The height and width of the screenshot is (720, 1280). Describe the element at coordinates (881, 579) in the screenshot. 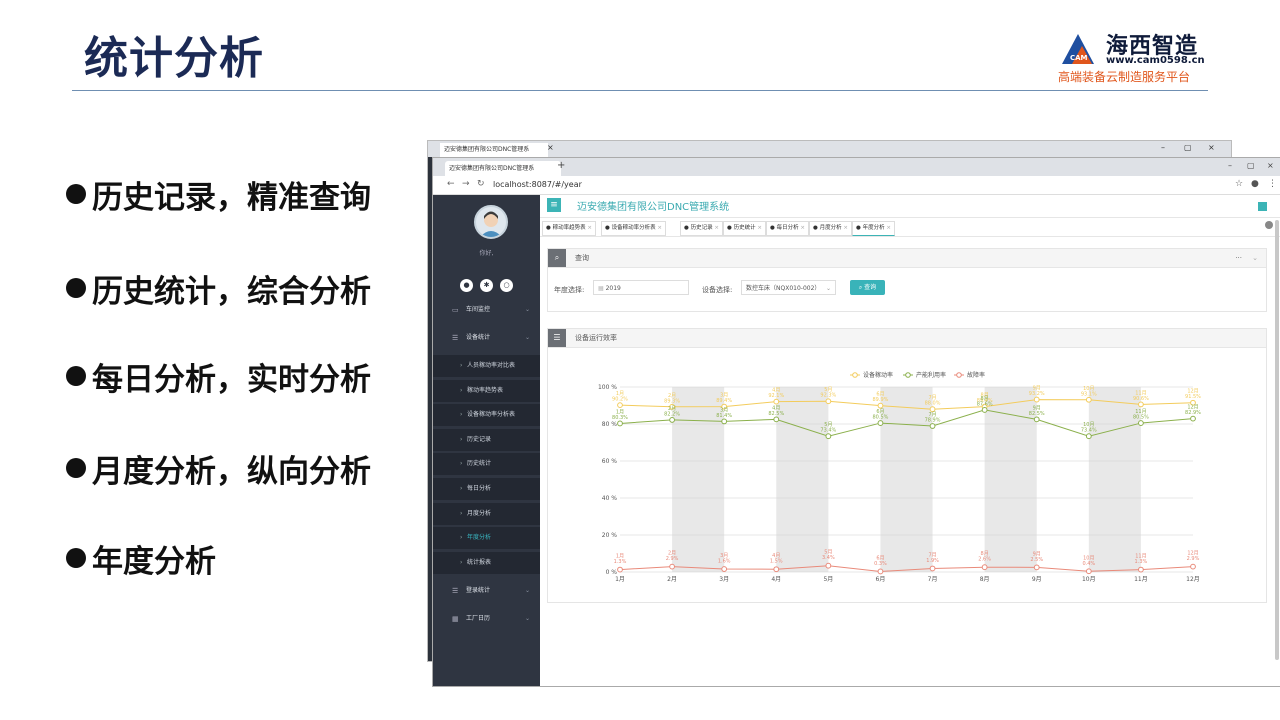

I see `x-tick-label: 6月` at that location.